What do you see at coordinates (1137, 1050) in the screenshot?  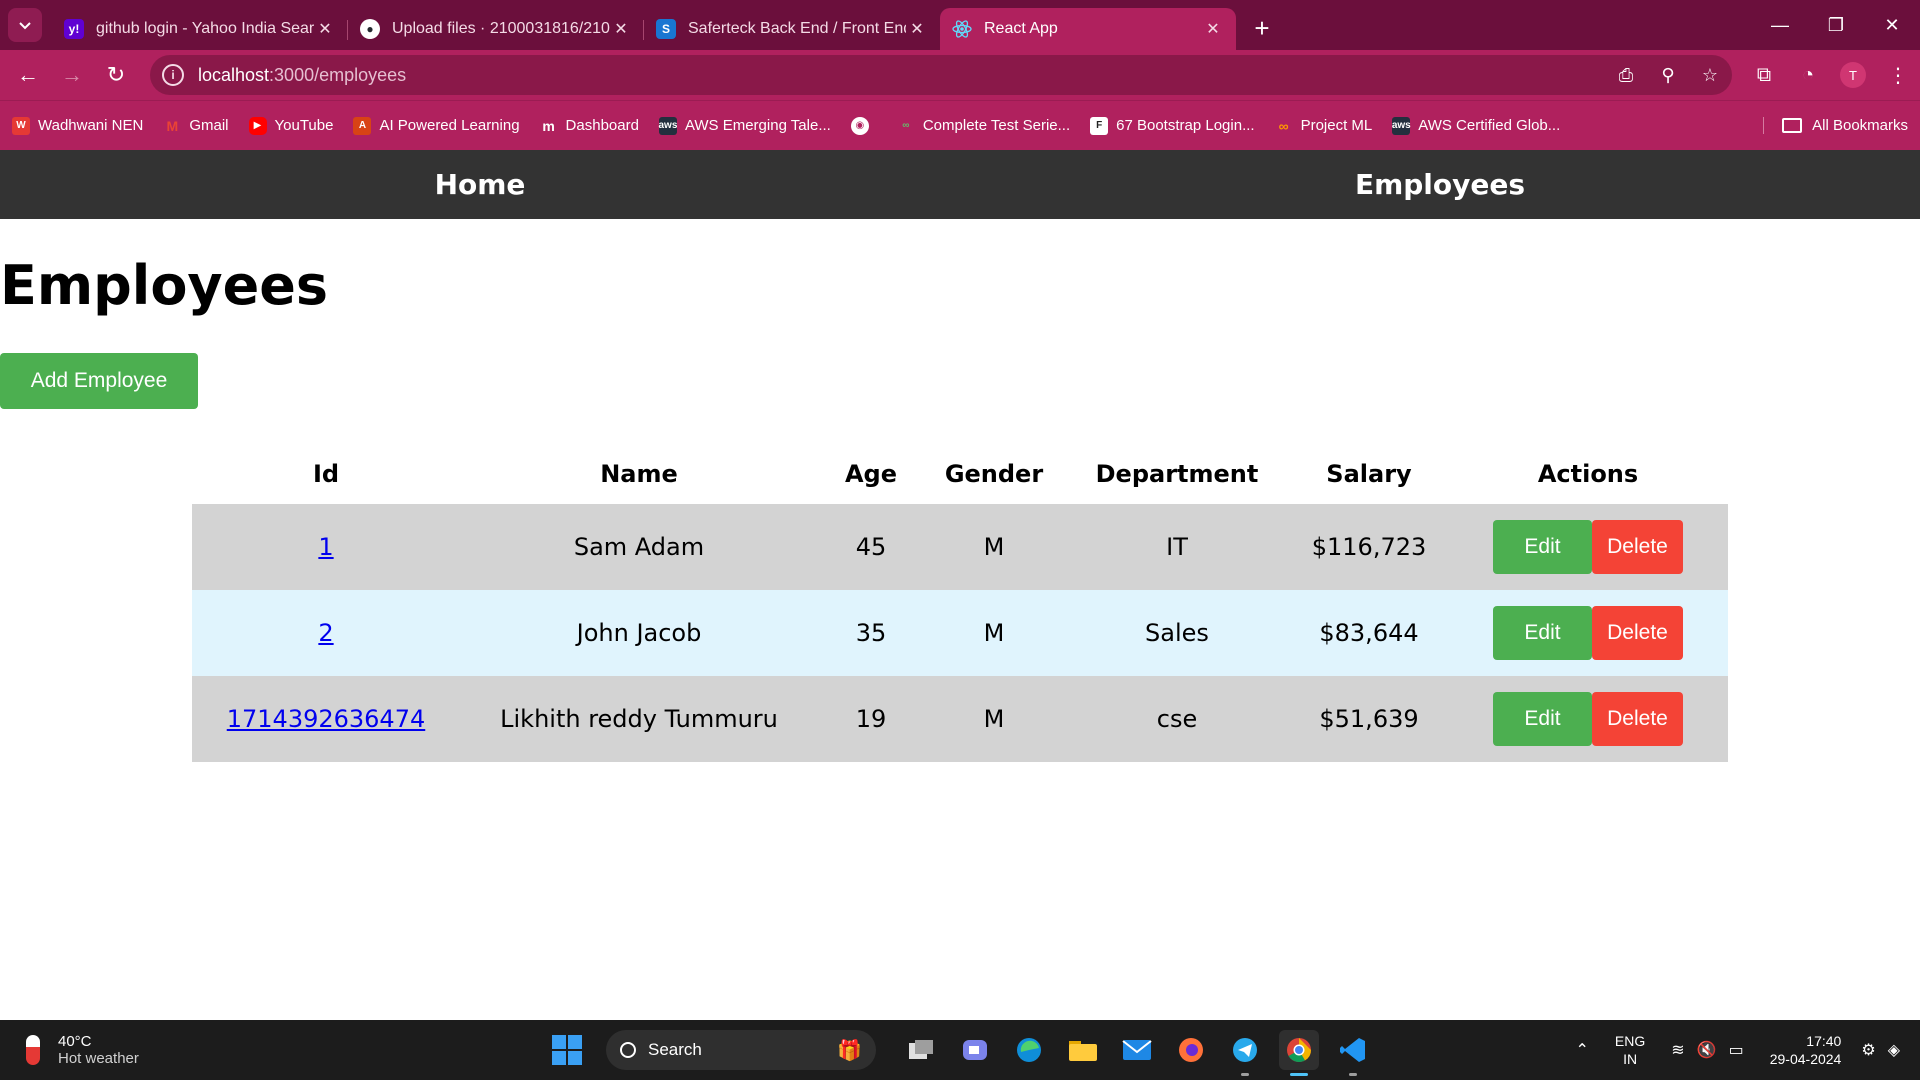 I see `mail-icon` at bounding box center [1137, 1050].